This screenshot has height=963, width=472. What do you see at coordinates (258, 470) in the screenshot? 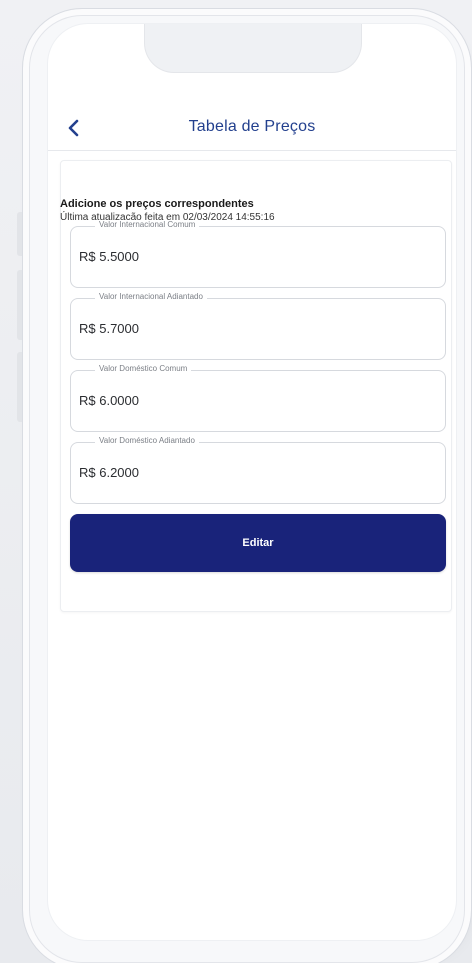
I see `price-field-domestic-advance: Valor Doméstico Adiantado R$ 6.2000` at bounding box center [258, 470].